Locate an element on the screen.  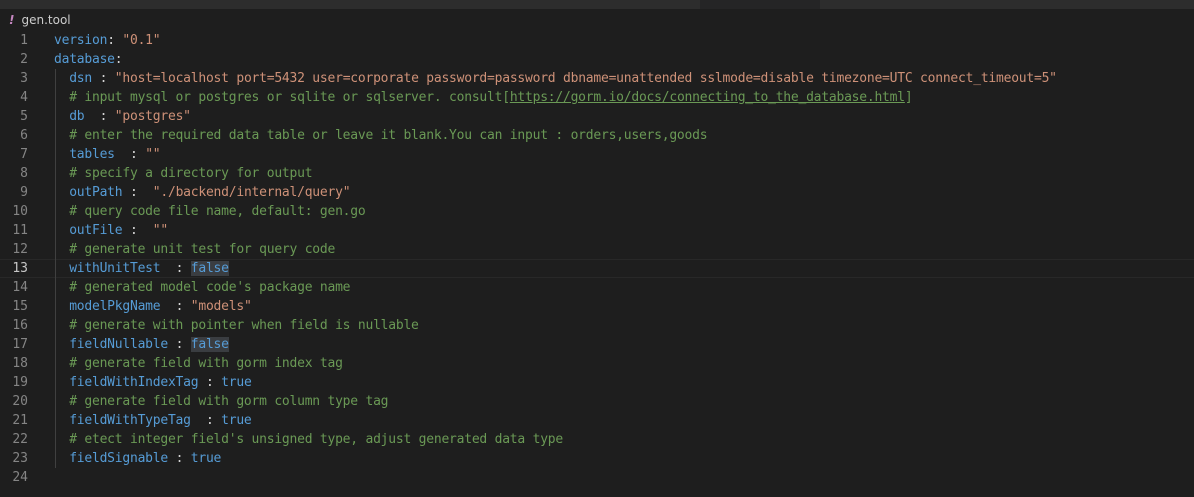
key-token: database is located at coordinates (84, 59).